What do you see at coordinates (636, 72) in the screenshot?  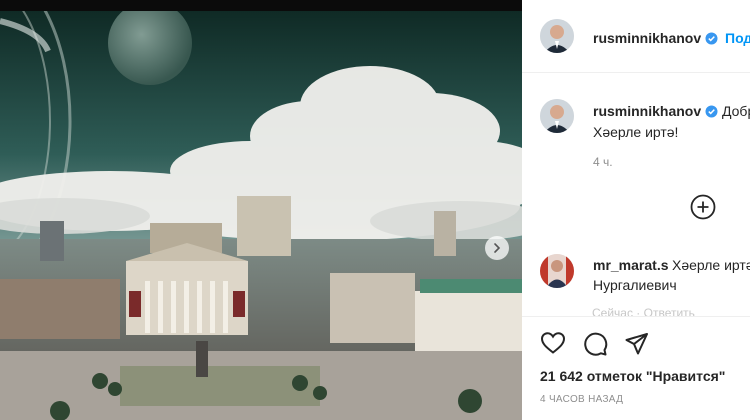 I see `header-divider` at bounding box center [636, 72].